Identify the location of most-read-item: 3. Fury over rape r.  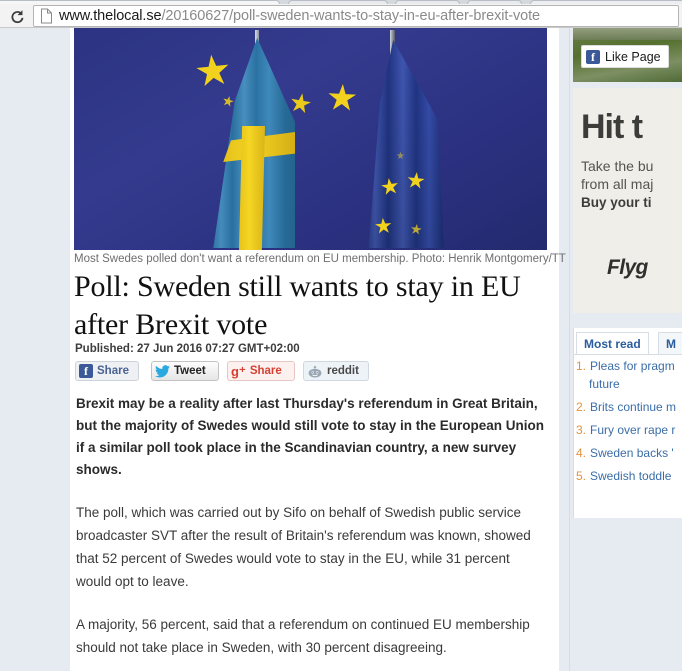
(629, 430).